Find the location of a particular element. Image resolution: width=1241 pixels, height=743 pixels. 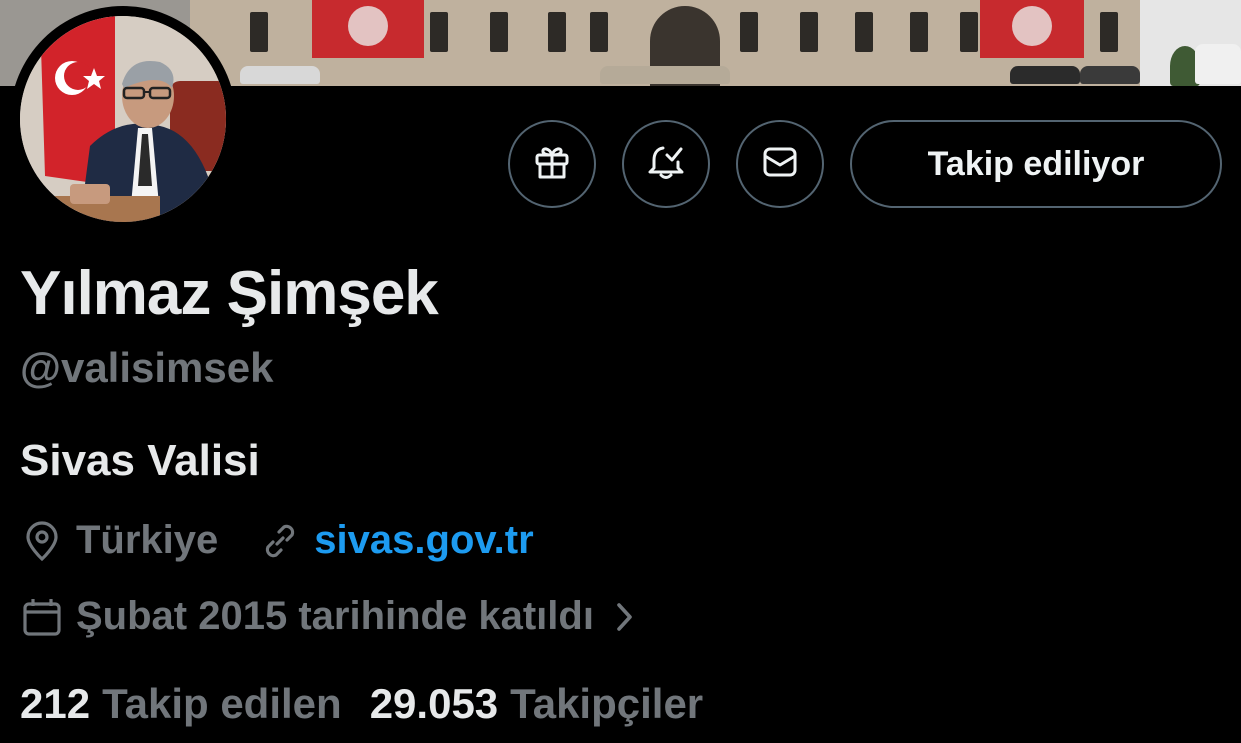

calendar-icon is located at coordinates (42, 617).